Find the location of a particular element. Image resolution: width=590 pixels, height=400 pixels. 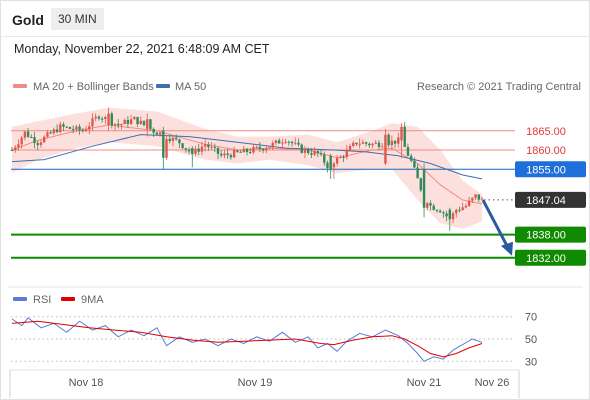

ma20-legend-label: MA 20 + Bollinger Bands is located at coordinates (93, 87).